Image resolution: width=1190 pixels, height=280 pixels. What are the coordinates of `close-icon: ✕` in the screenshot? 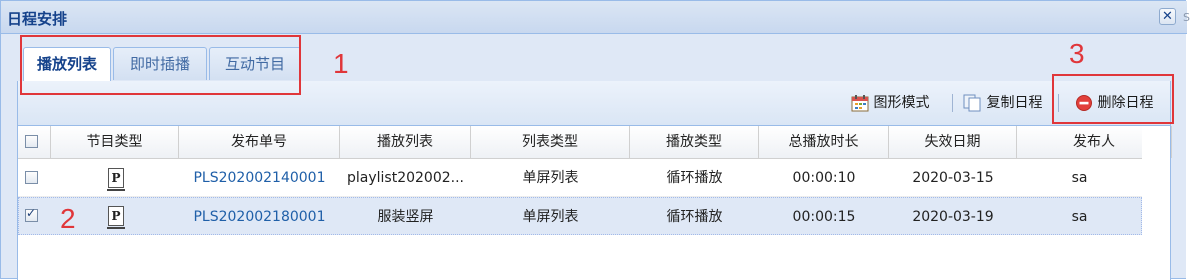 It's located at (1167, 16).